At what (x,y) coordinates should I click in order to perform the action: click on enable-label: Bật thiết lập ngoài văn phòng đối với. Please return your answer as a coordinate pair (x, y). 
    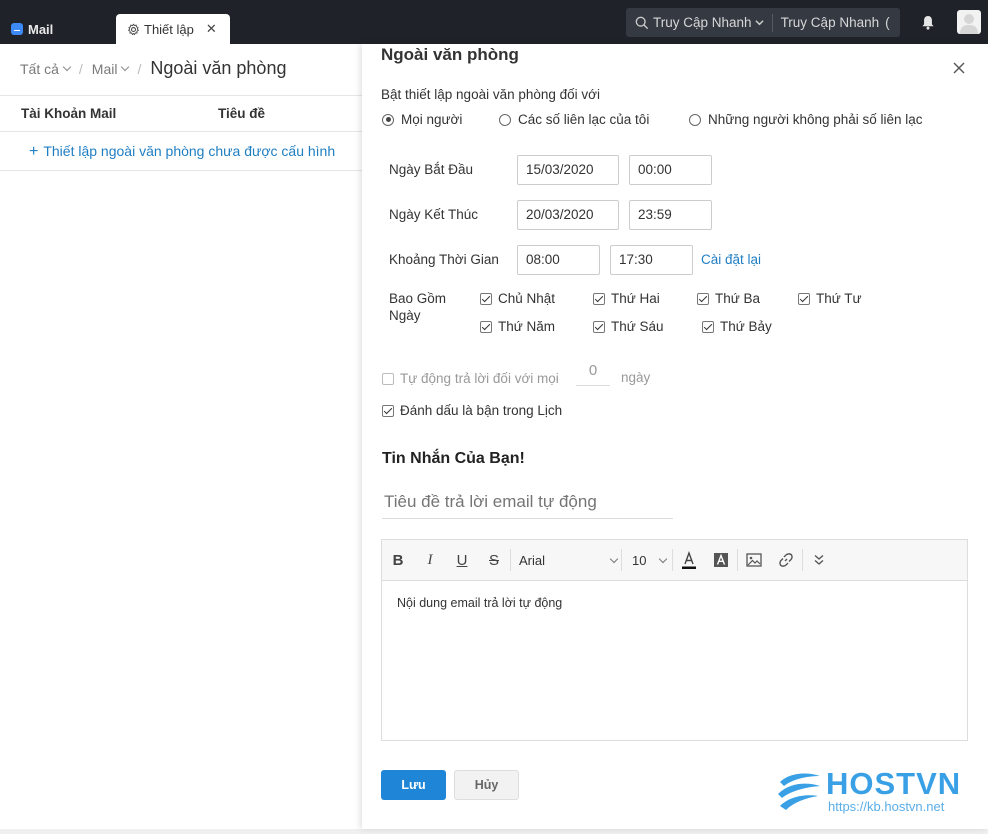
    Looking at the image, I should click on (491, 94).